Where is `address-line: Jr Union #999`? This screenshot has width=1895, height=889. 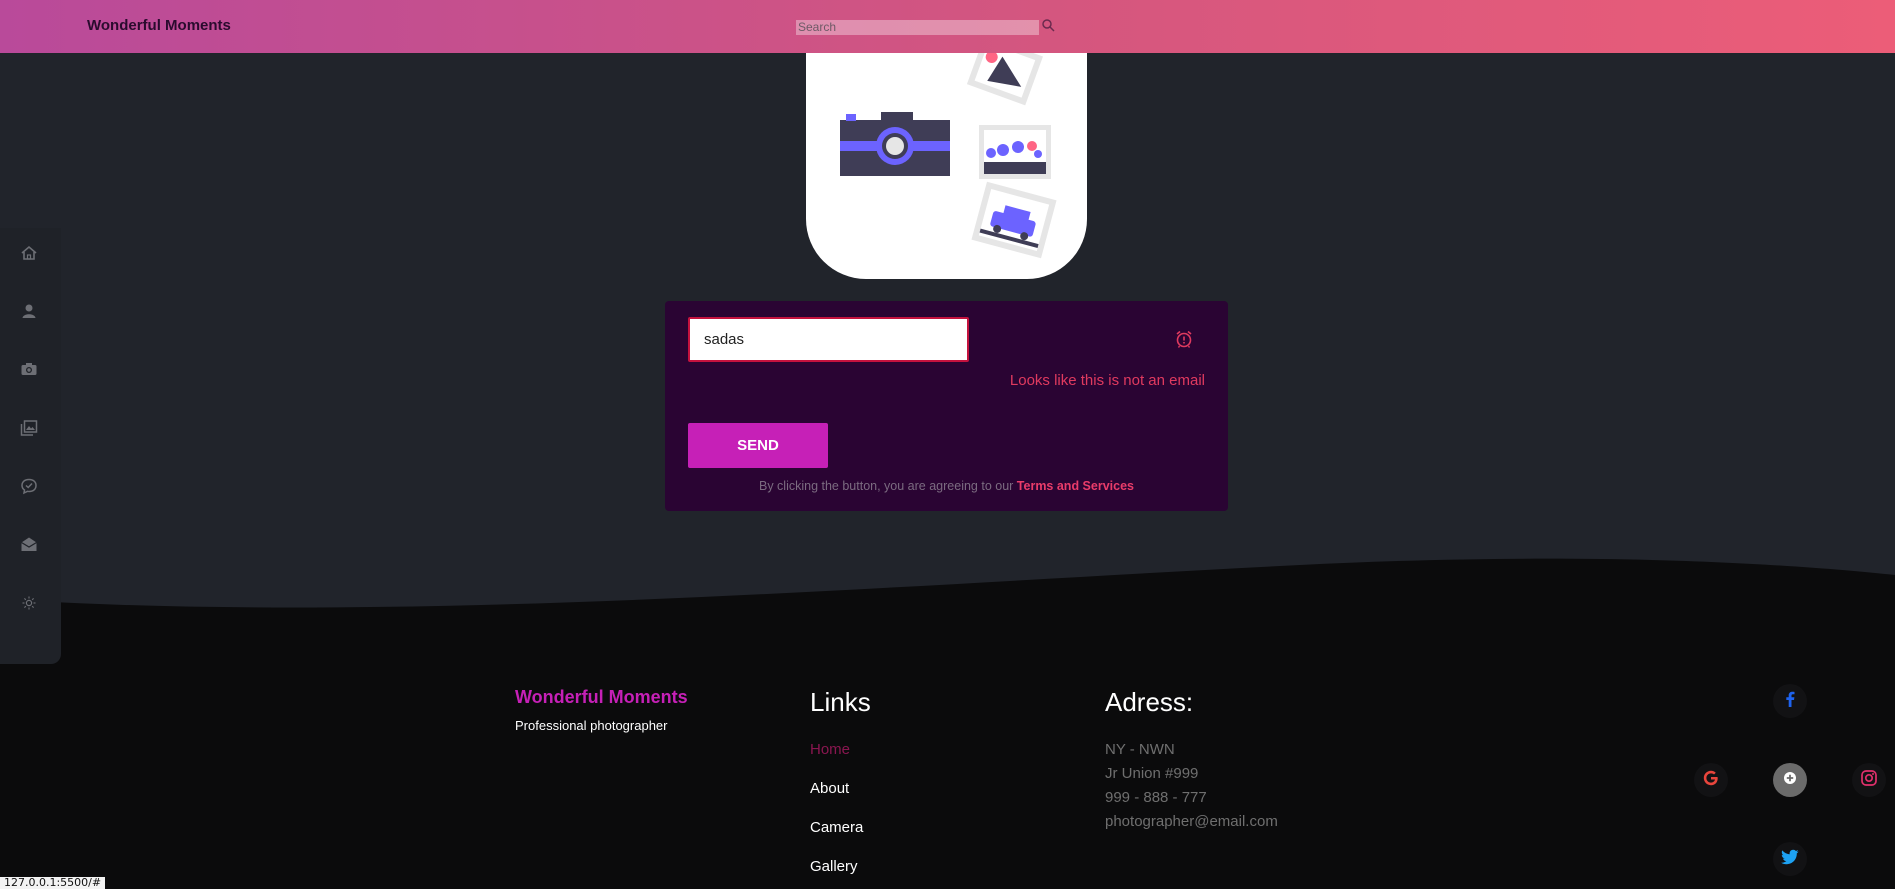 address-line: Jr Union #999 is located at coordinates (1152, 773).